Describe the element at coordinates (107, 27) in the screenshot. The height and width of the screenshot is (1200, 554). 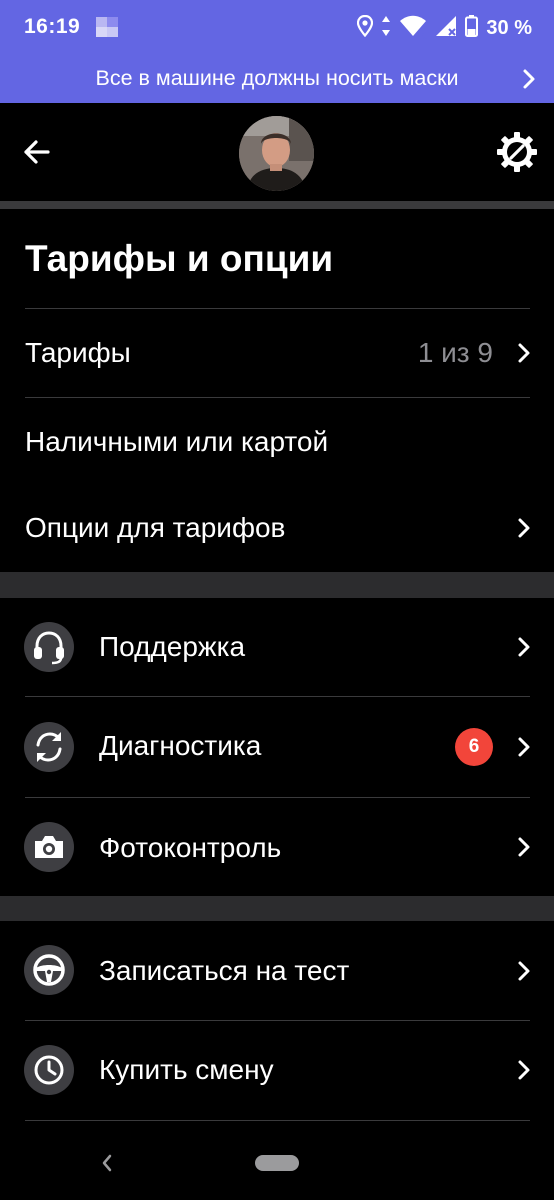
I see `app-notification-icon` at that location.